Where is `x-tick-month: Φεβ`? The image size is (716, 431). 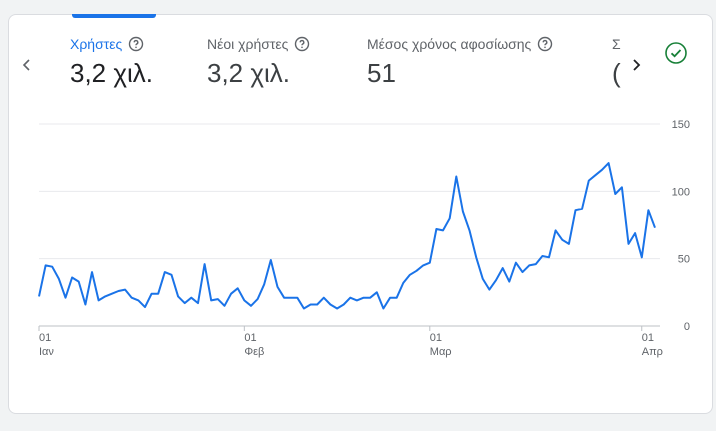 x-tick-month: Φεβ is located at coordinates (254, 352).